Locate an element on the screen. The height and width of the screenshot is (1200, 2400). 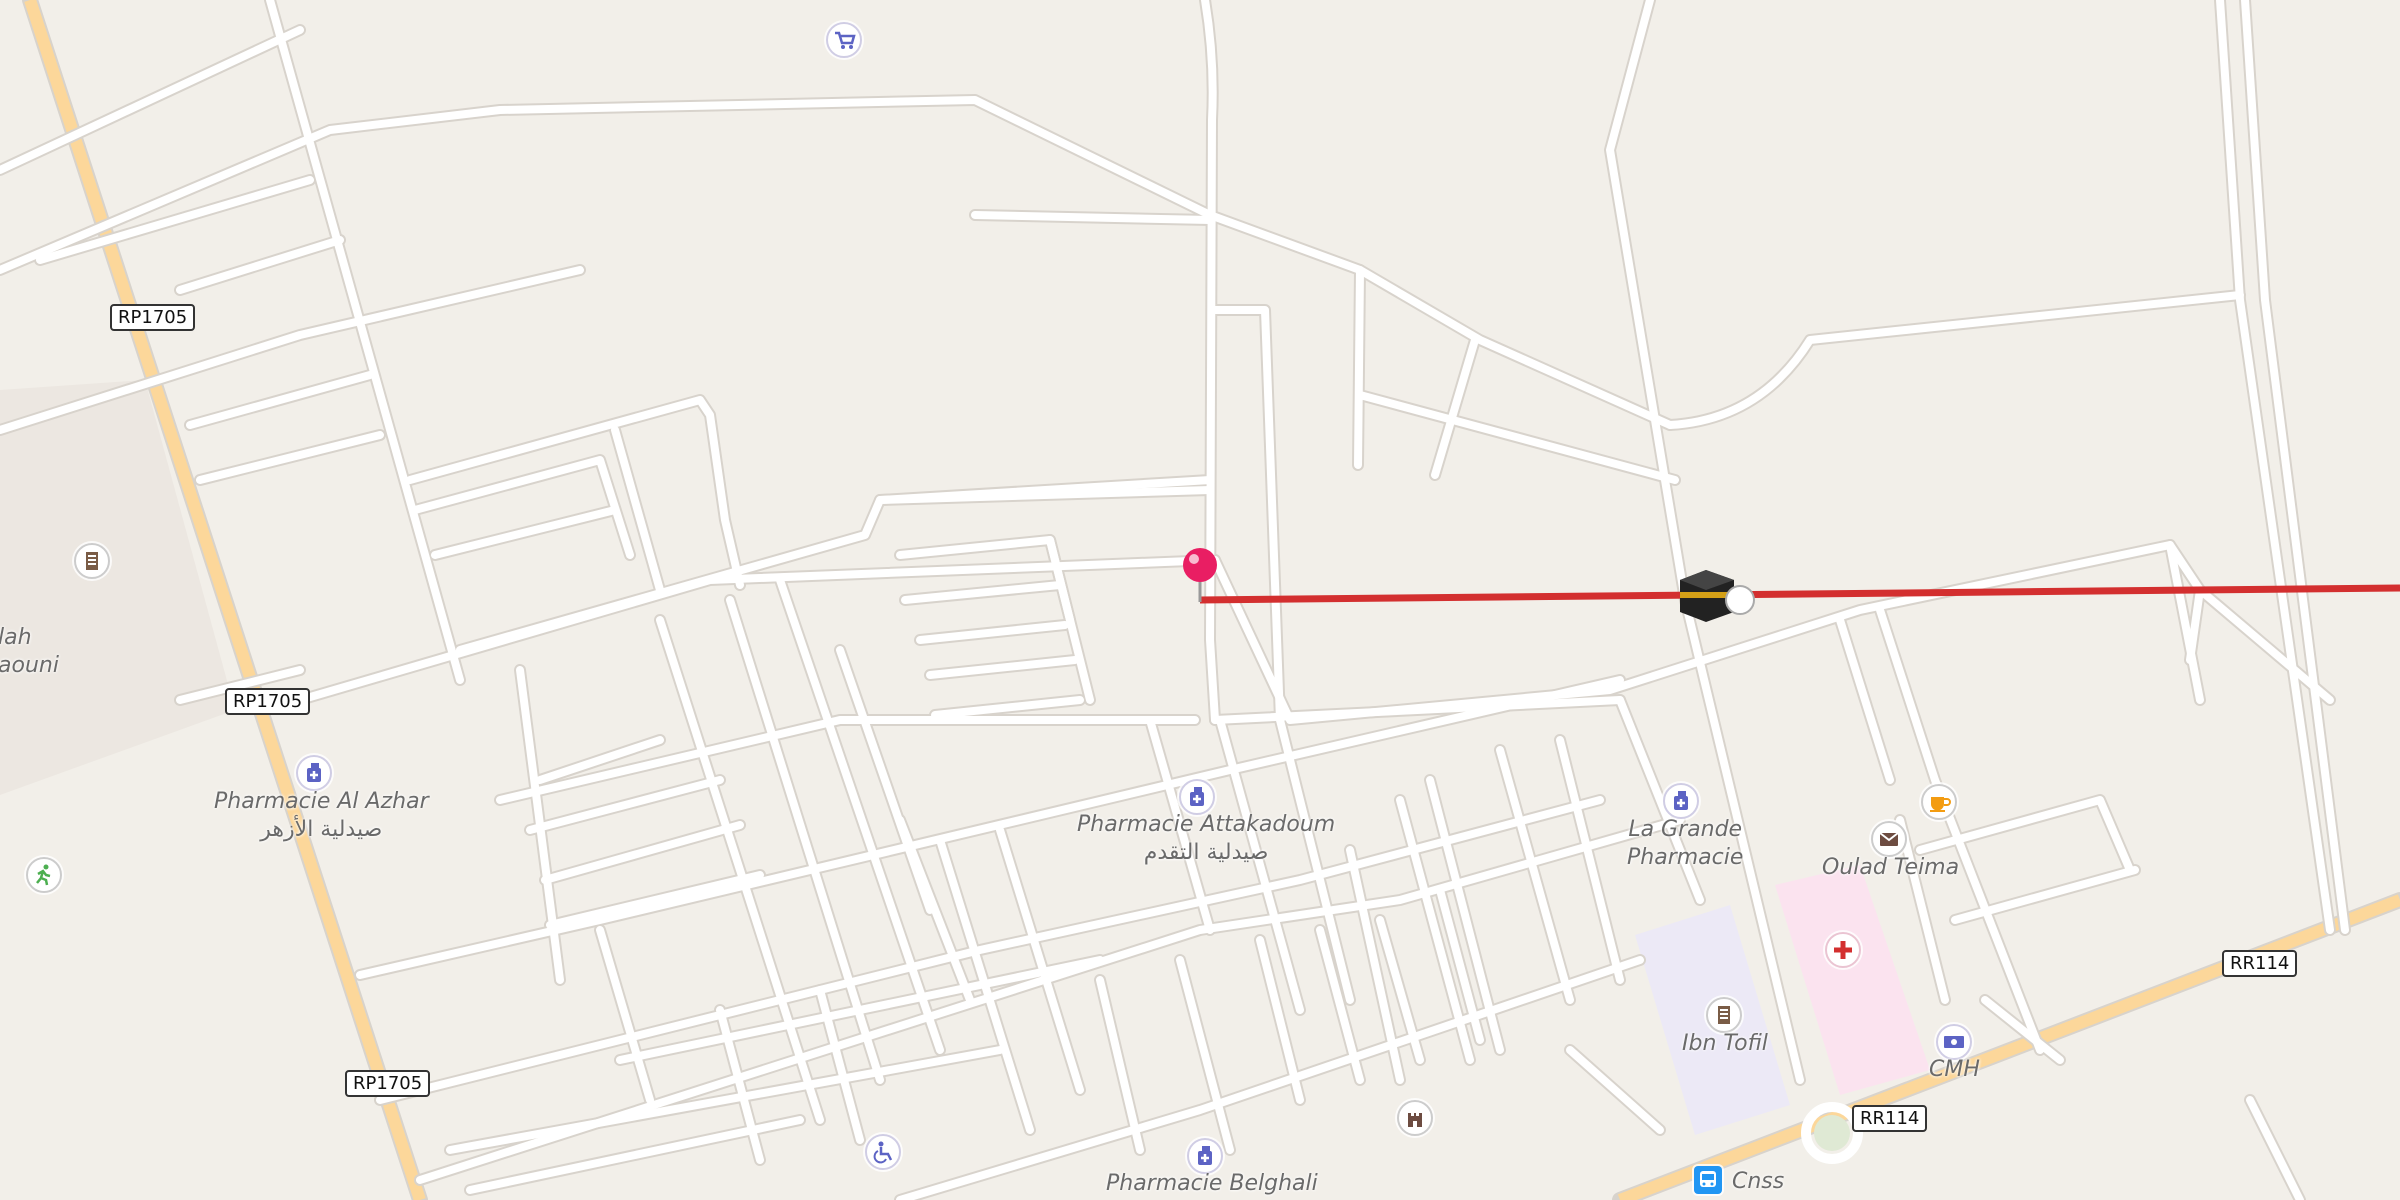
place-name: Pharmacie Al Azhar is located at coordinates (321, 801).